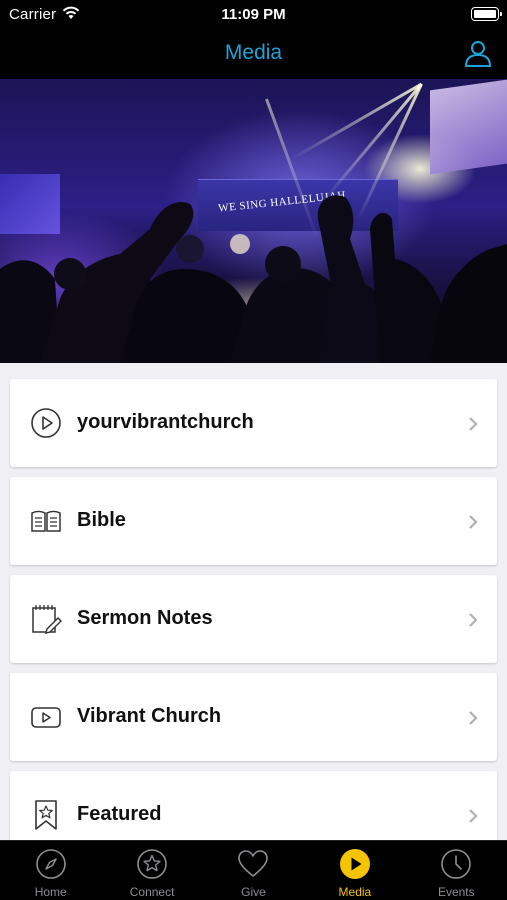  I want to click on tab-media: Media, so click(354, 870).